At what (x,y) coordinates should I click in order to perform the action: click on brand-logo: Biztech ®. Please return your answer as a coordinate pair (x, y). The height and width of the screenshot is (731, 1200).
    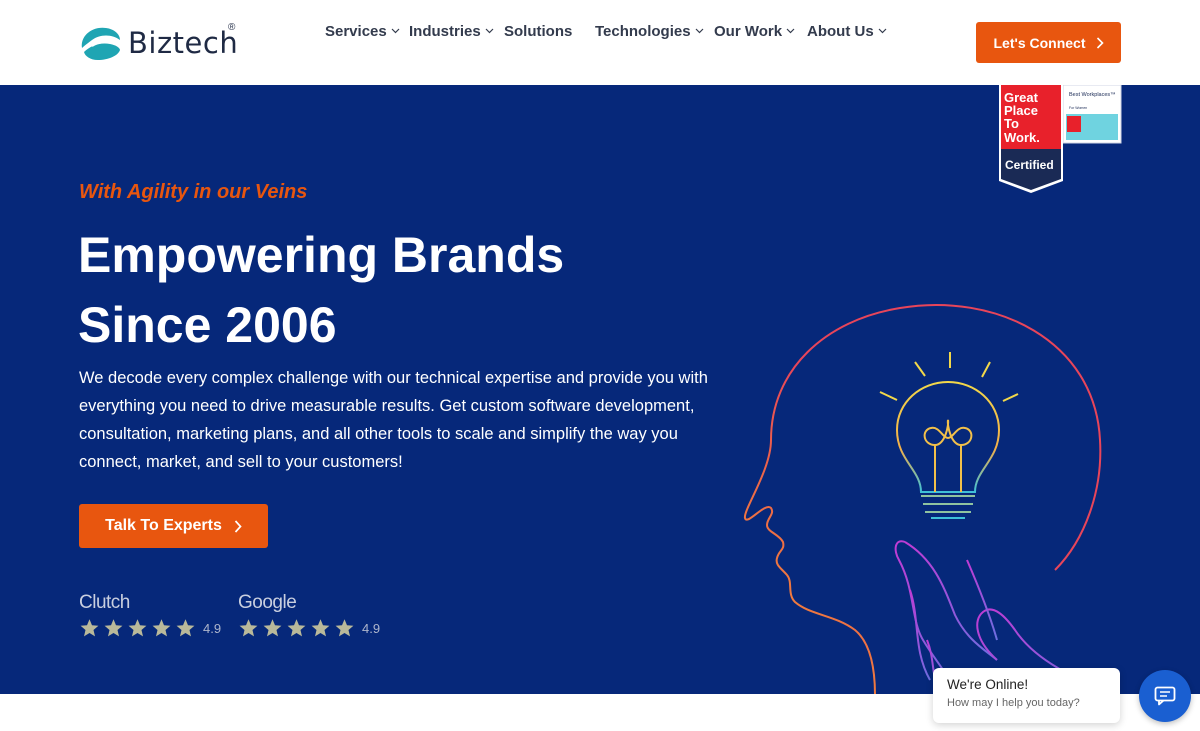
    Looking at the image, I should click on (158, 43).